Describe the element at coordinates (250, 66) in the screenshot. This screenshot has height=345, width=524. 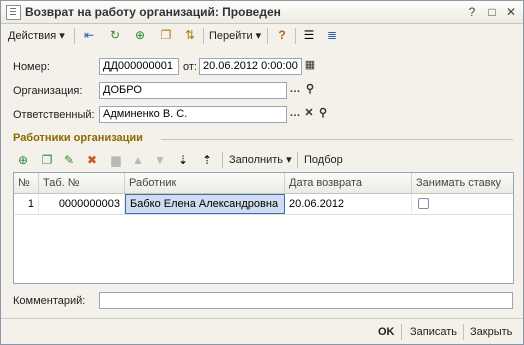
I see `date-field: 20.06.2012 0:00:00` at that location.